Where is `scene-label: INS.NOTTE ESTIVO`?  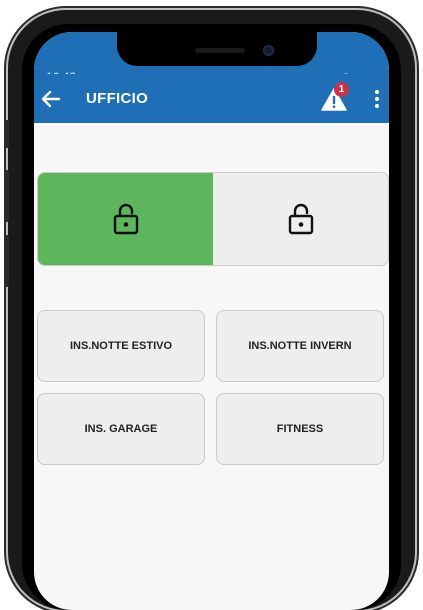
scene-label: INS.NOTTE ESTIVO is located at coordinates (121, 346).